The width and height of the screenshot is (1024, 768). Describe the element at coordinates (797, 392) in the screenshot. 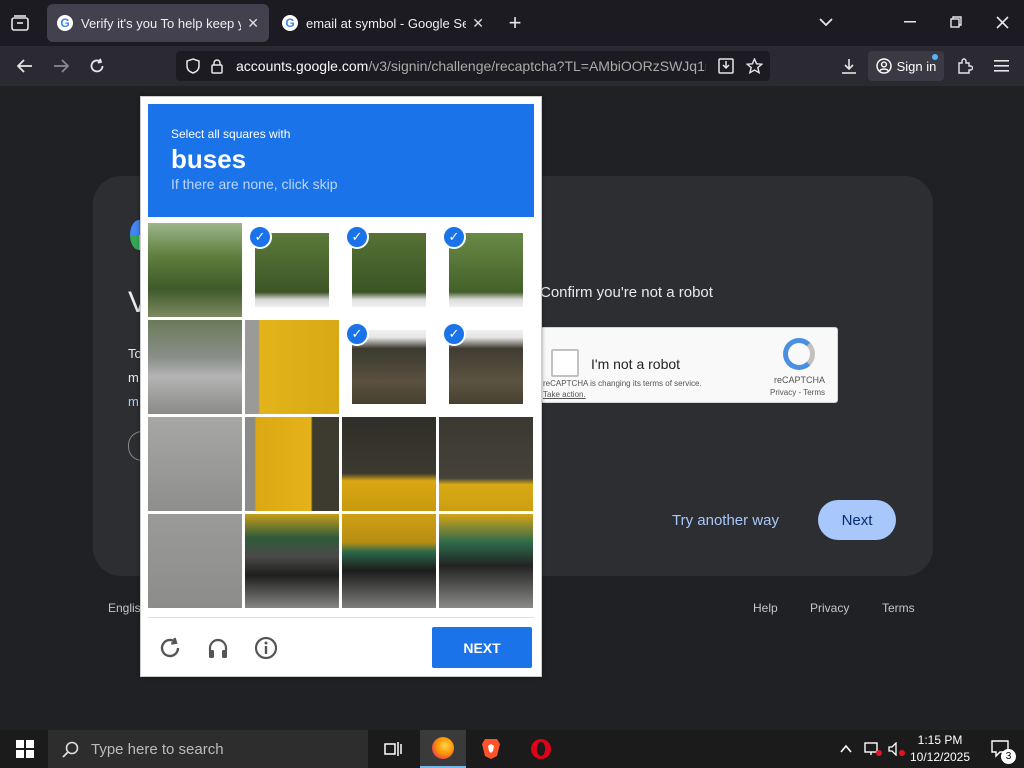

I see `privacy-terms-link: Privacy - Terms` at that location.